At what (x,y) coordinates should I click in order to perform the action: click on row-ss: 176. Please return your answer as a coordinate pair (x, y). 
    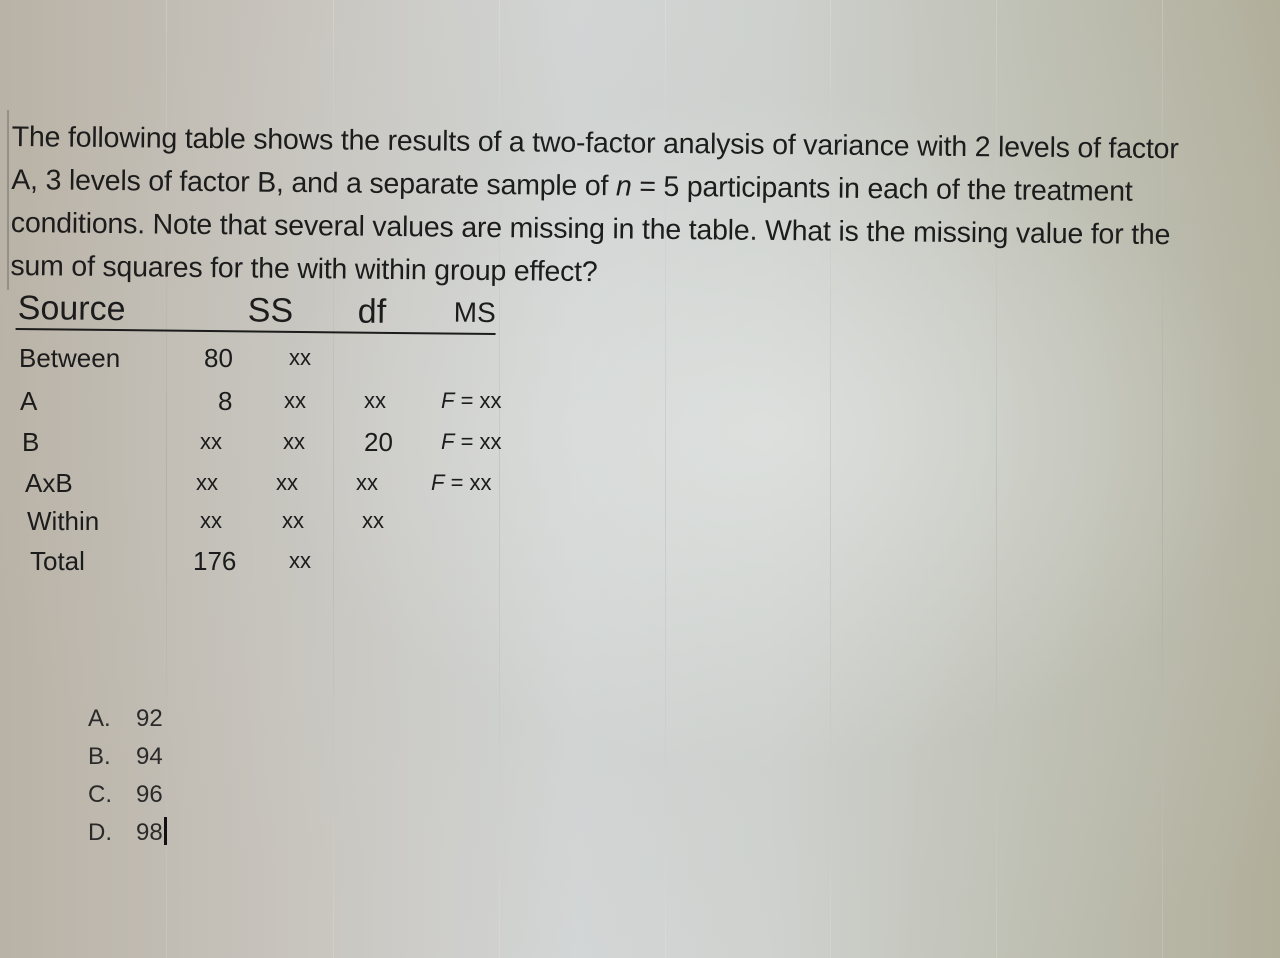
    Looking at the image, I should click on (215, 561).